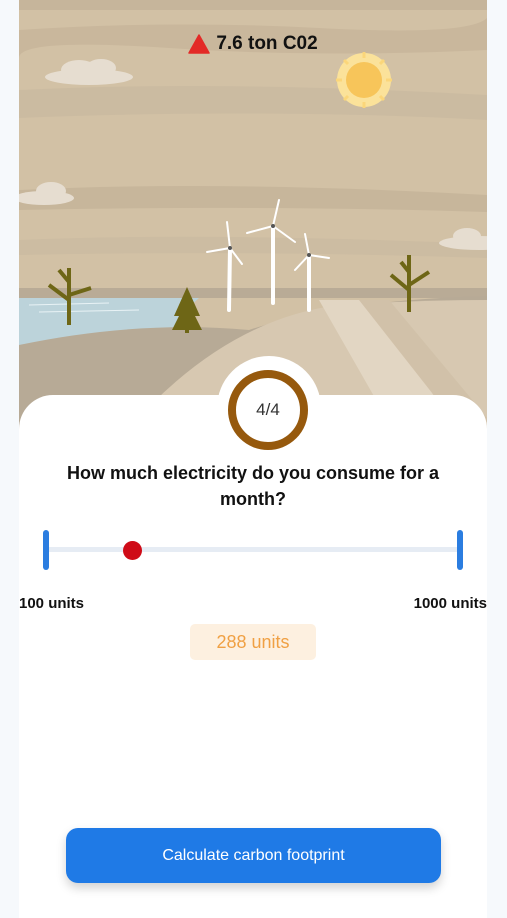 The image size is (507, 918). I want to click on slider-value-badge: 288 units, so click(253, 642).